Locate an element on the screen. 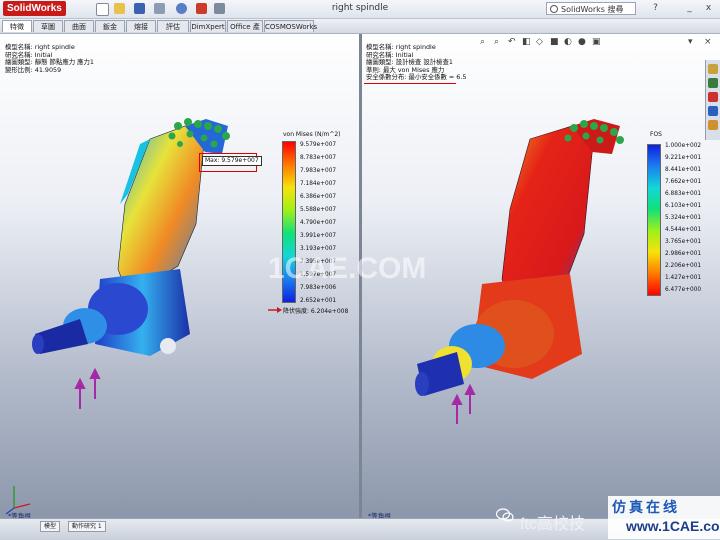  legend-tick: 8.441e+001 is located at coordinates (683, 170).